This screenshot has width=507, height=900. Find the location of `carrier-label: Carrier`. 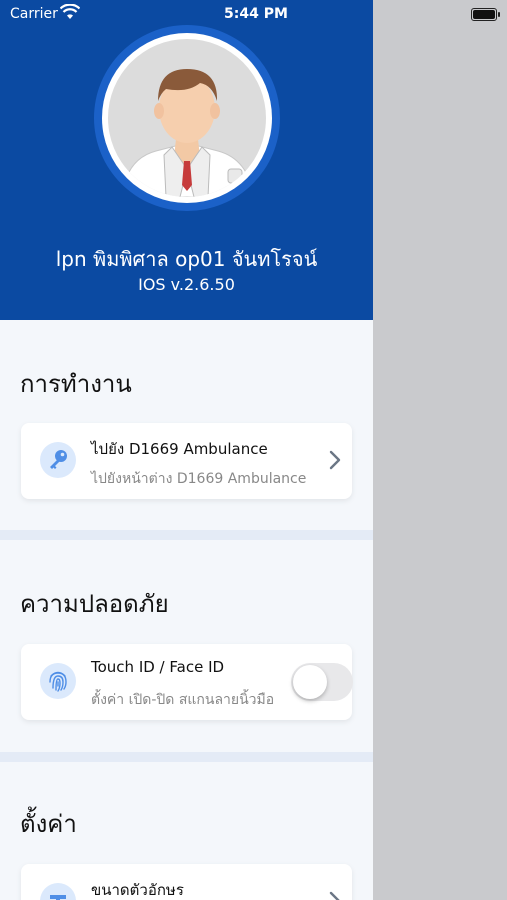

carrier-label: Carrier is located at coordinates (34, 14).